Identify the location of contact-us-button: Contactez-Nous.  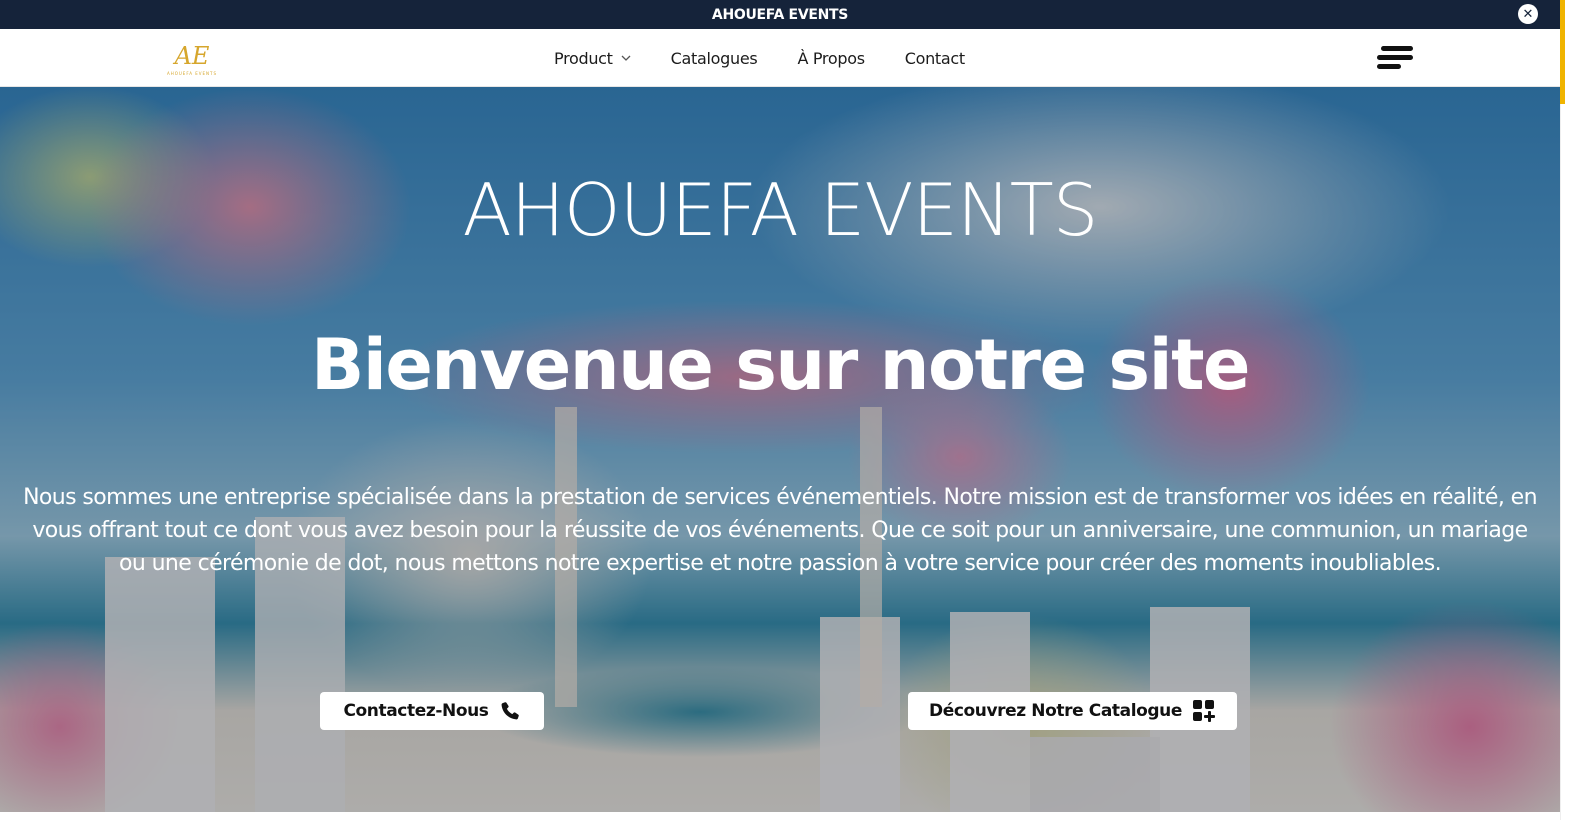
(432, 711).